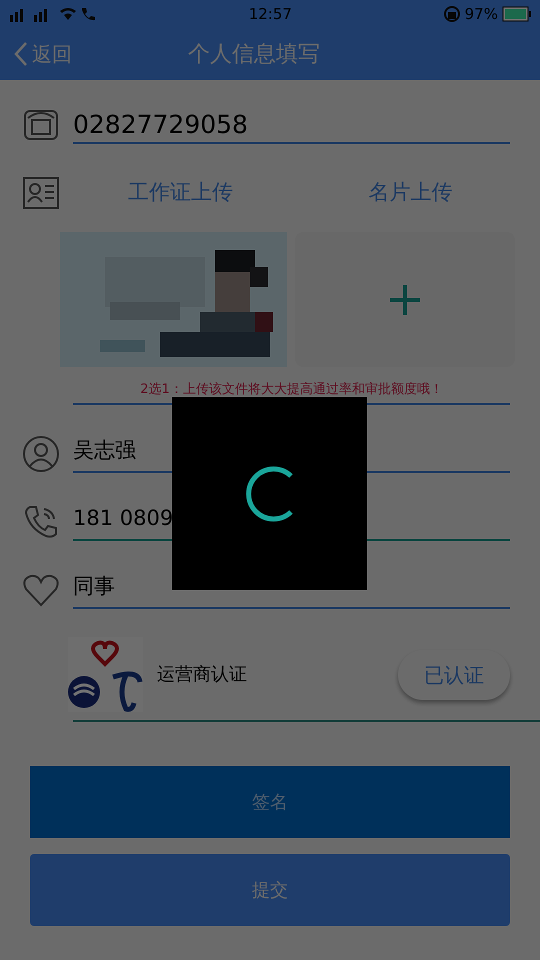  Describe the element at coordinates (517, 14) in the screenshot. I see `battery-icon` at that location.